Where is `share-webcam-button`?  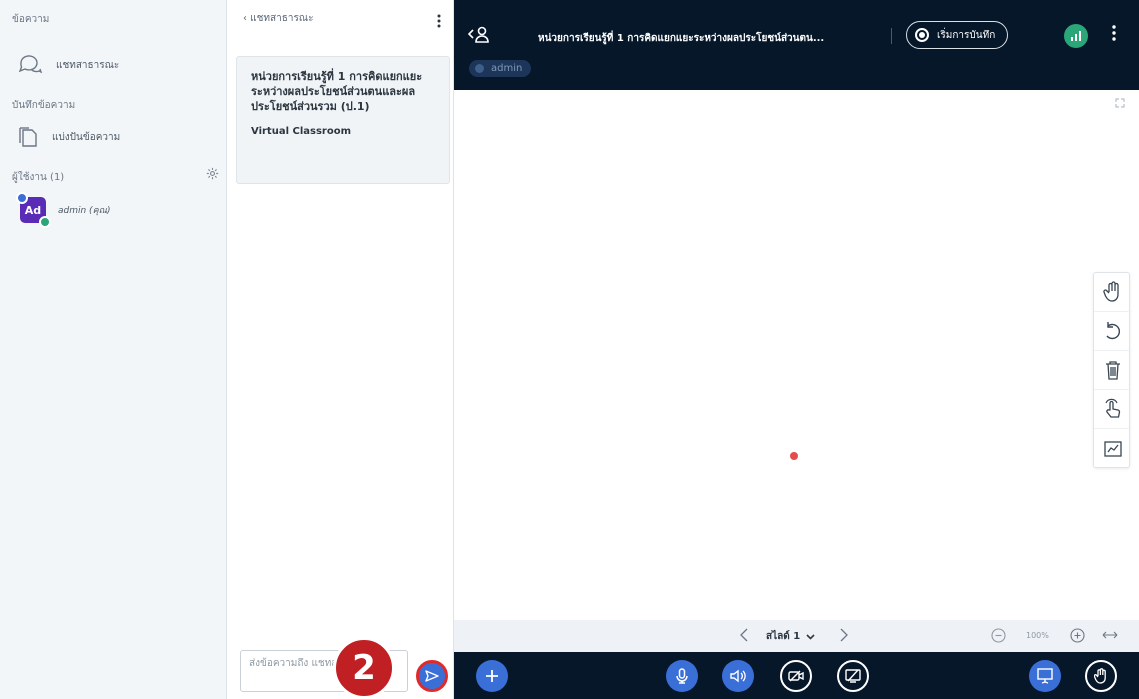 share-webcam-button is located at coordinates (796, 676).